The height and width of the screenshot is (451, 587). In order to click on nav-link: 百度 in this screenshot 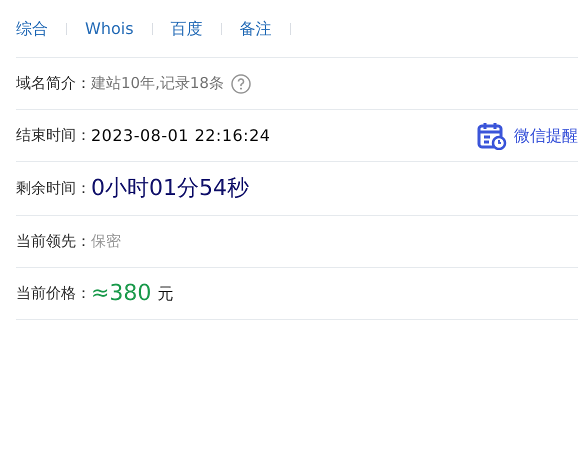, I will do `click(186, 28)`.